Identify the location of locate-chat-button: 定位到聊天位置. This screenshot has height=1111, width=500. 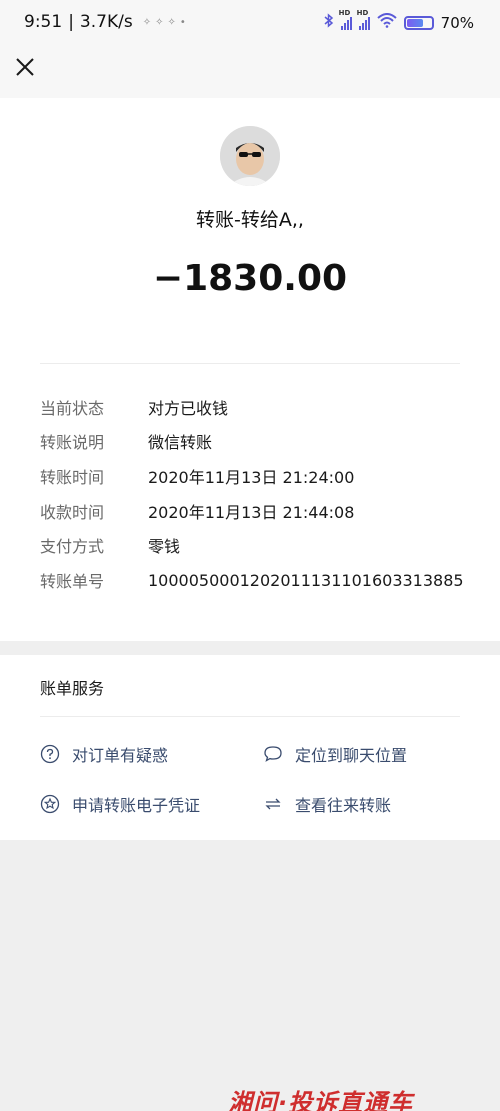
(335, 754).